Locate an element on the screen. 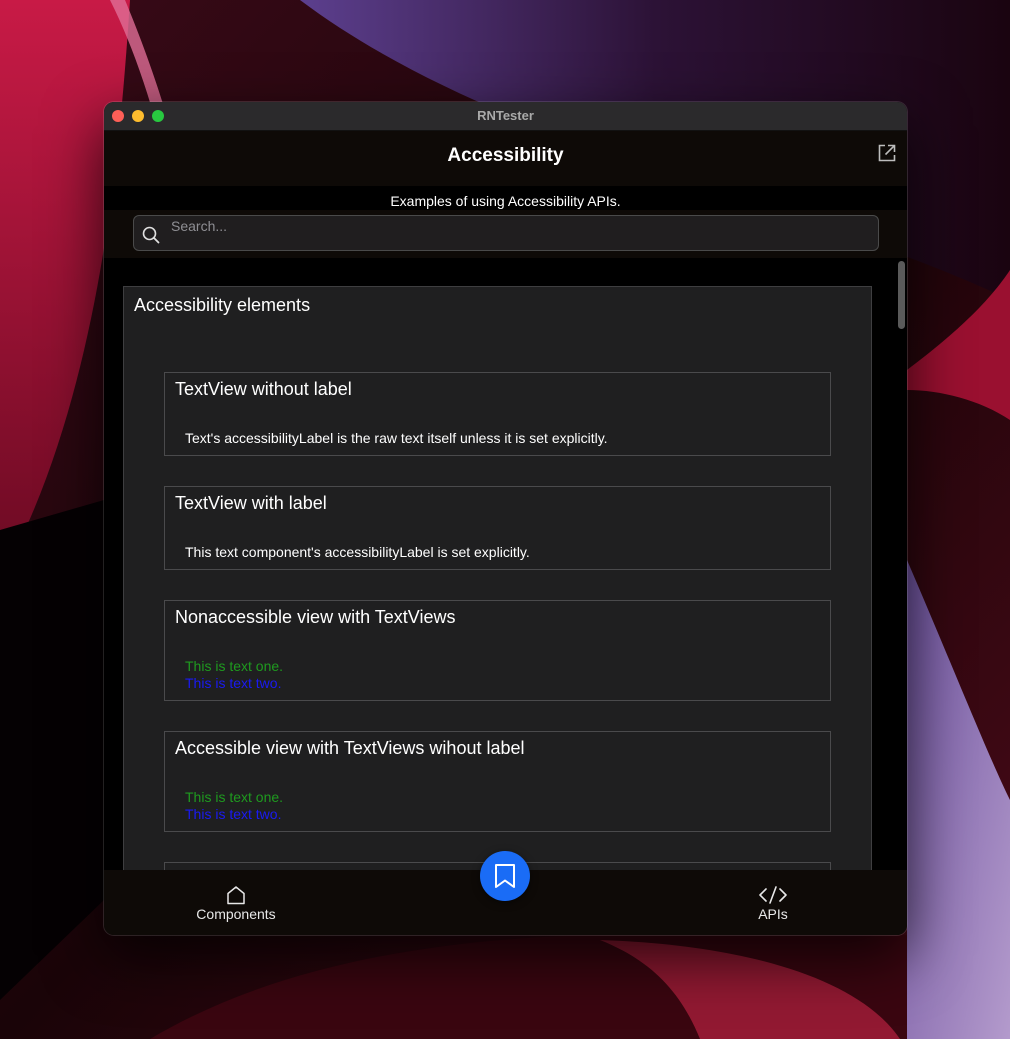 The width and height of the screenshot is (1010, 1039). page-description: Examples of using Accessibility APIs. is located at coordinates (505, 201).